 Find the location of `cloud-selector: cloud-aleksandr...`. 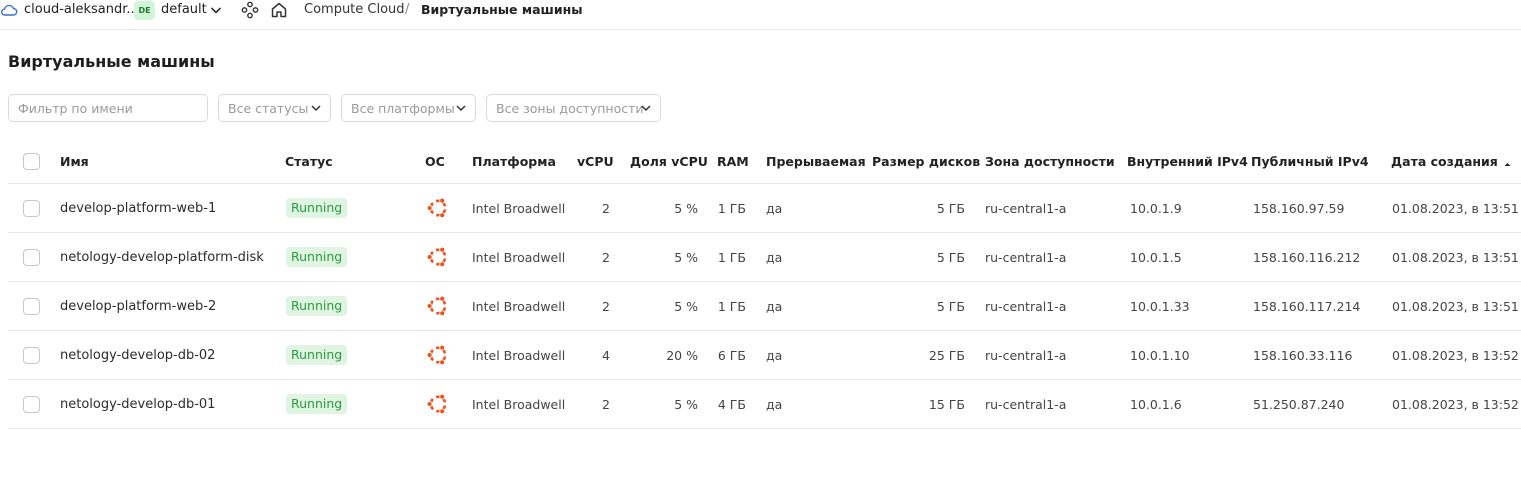

cloud-selector: cloud-aleksandr... is located at coordinates (81, 10).